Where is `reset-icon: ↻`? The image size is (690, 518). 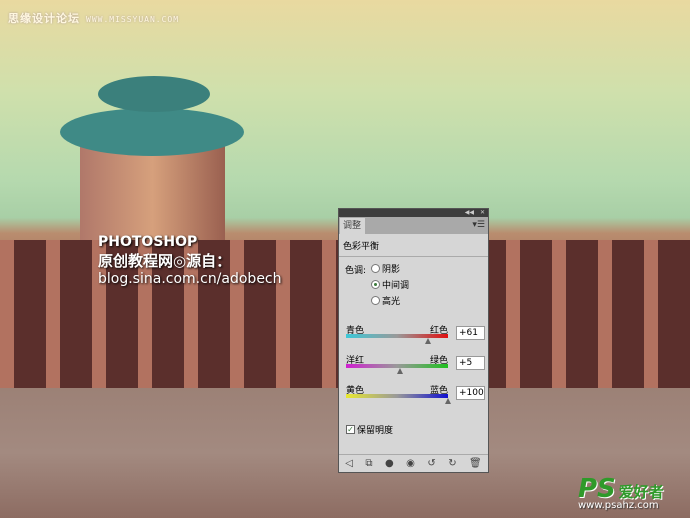 reset-icon: ↻ is located at coordinates (452, 463).